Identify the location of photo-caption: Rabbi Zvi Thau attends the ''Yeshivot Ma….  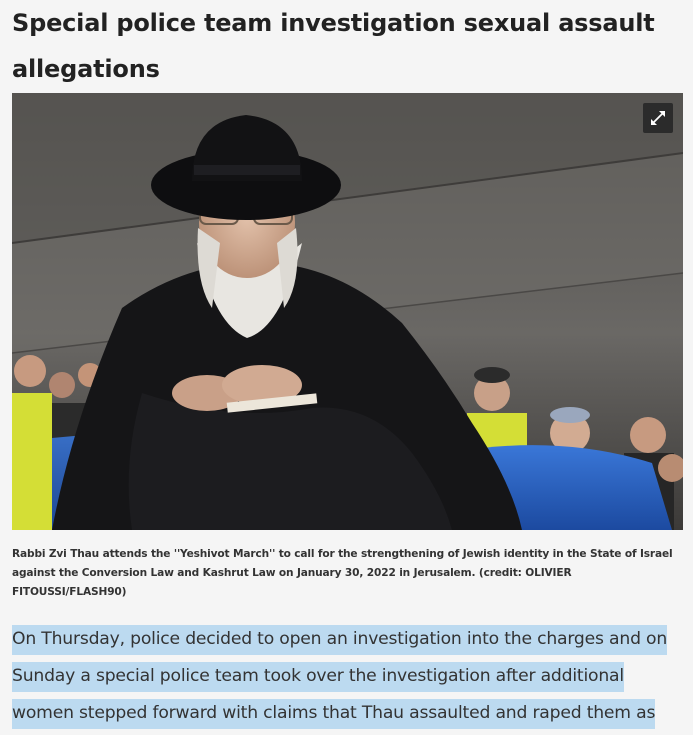
(342, 573).